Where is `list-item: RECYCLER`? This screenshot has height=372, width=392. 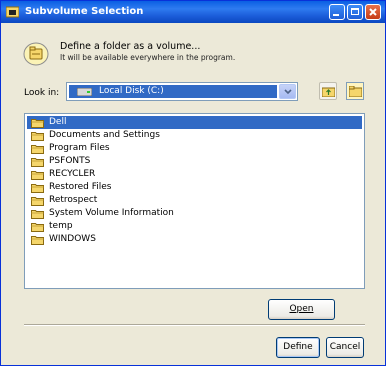 list-item: RECYCLER is located at coordinates (194, 174).